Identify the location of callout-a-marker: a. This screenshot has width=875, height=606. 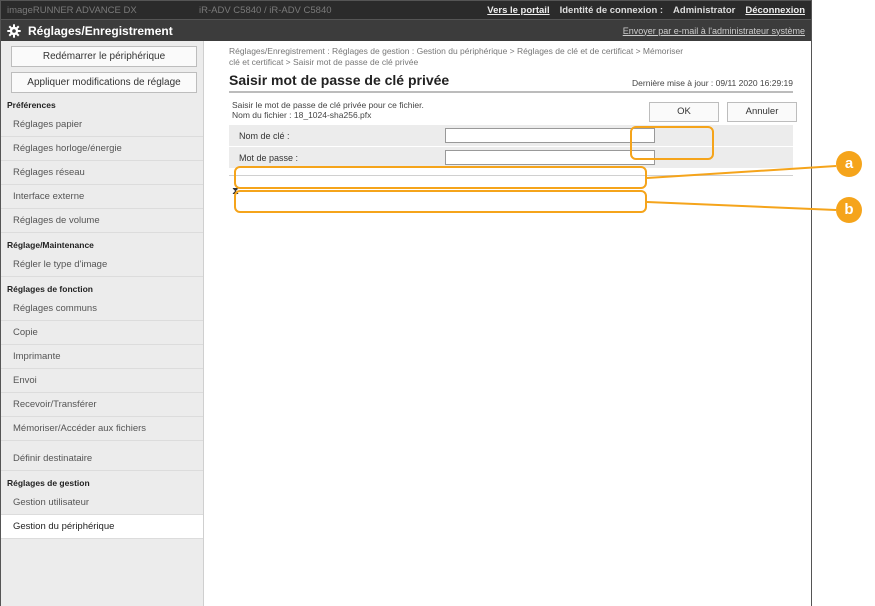
(849, 164).